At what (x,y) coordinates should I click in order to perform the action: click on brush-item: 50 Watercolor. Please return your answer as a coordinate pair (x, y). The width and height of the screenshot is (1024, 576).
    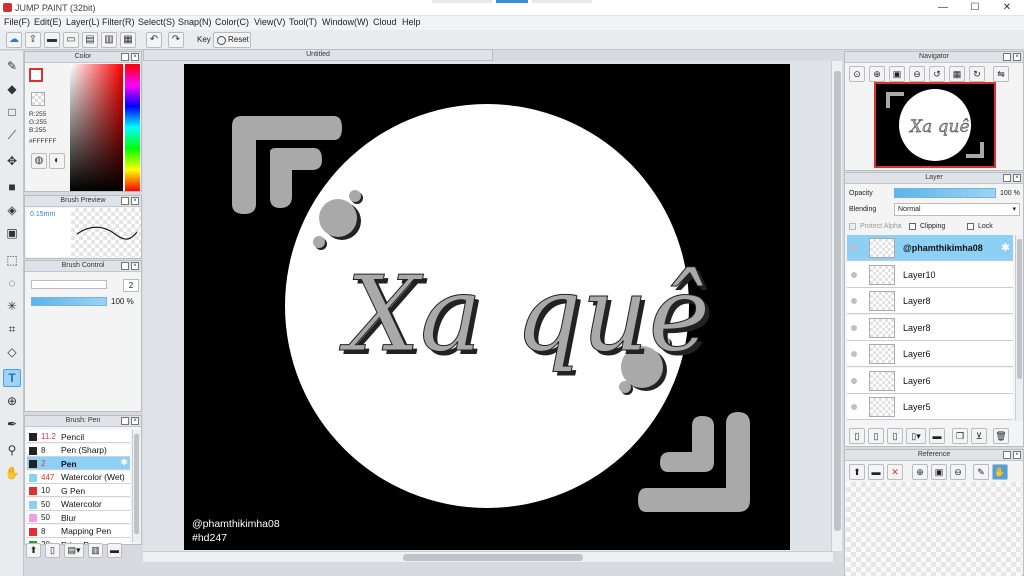
    Looking at the image, I should click on (78, 504).